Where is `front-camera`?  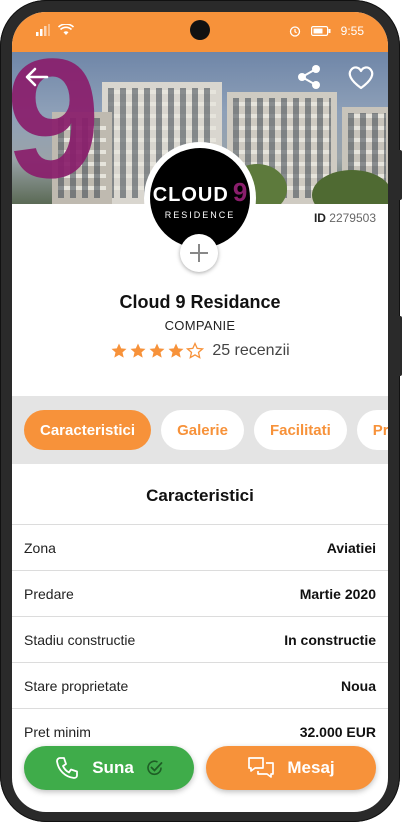 front-camera is located at coordinates (200, 30).